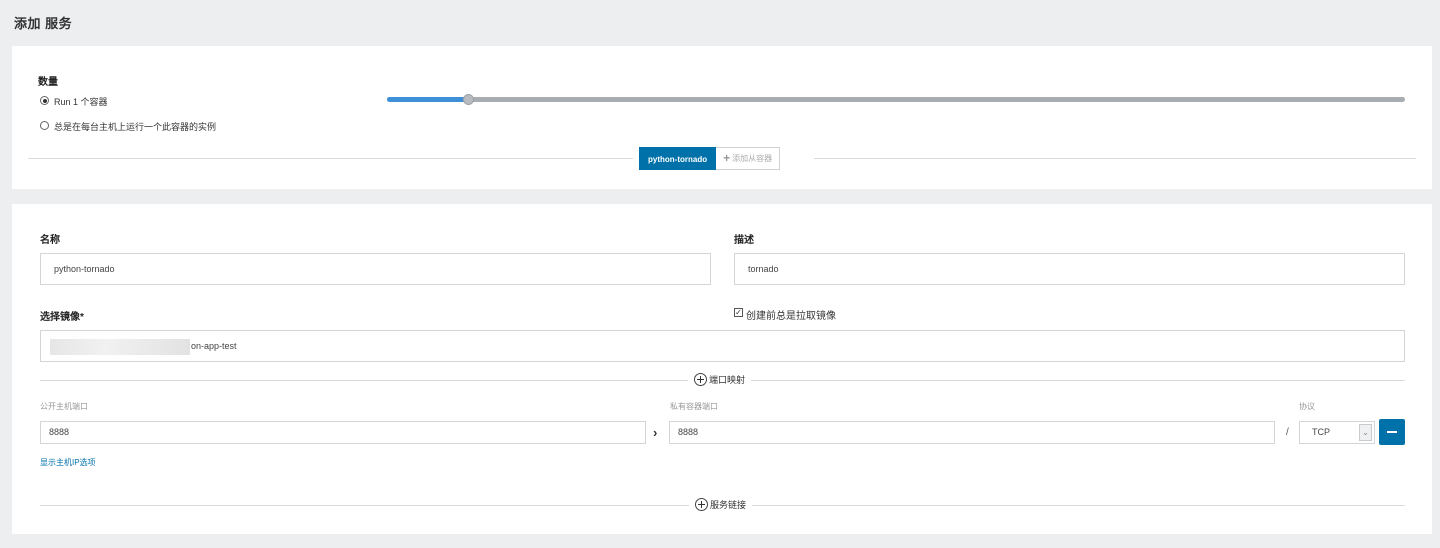 The image size is (1440, 548). I want to click on scale-slider-fill, so click(428, 99).